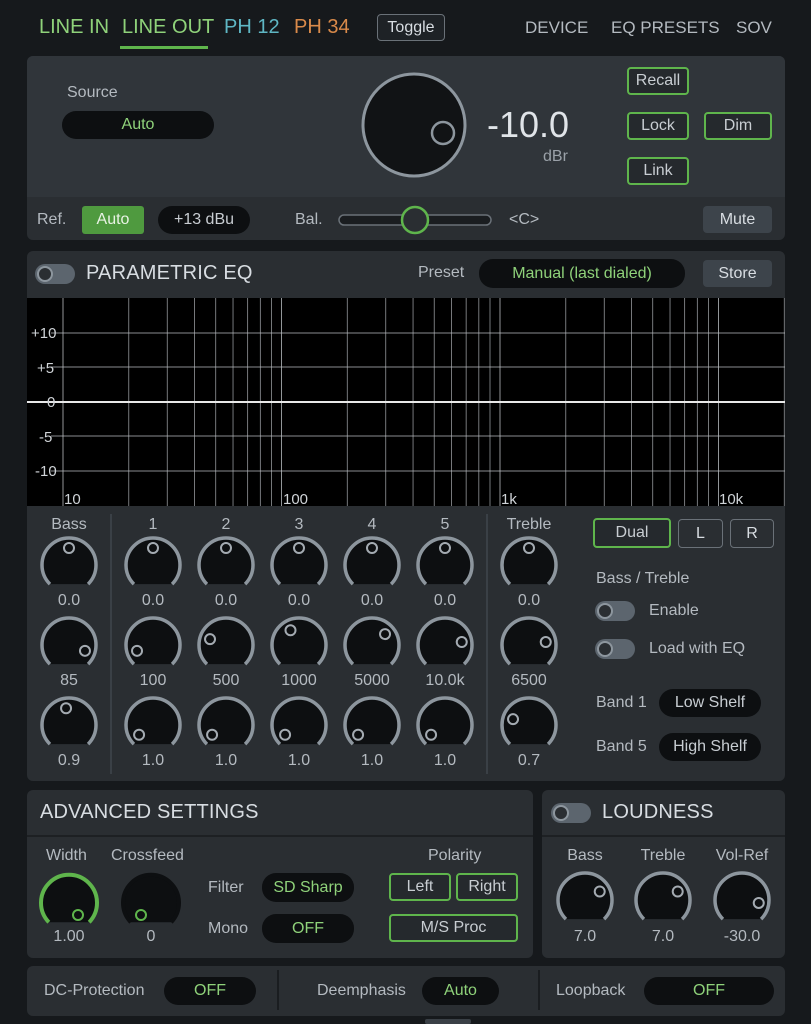 The image size is (811, 1024). I want to click on bass-freq-knob, so click(69, 645).